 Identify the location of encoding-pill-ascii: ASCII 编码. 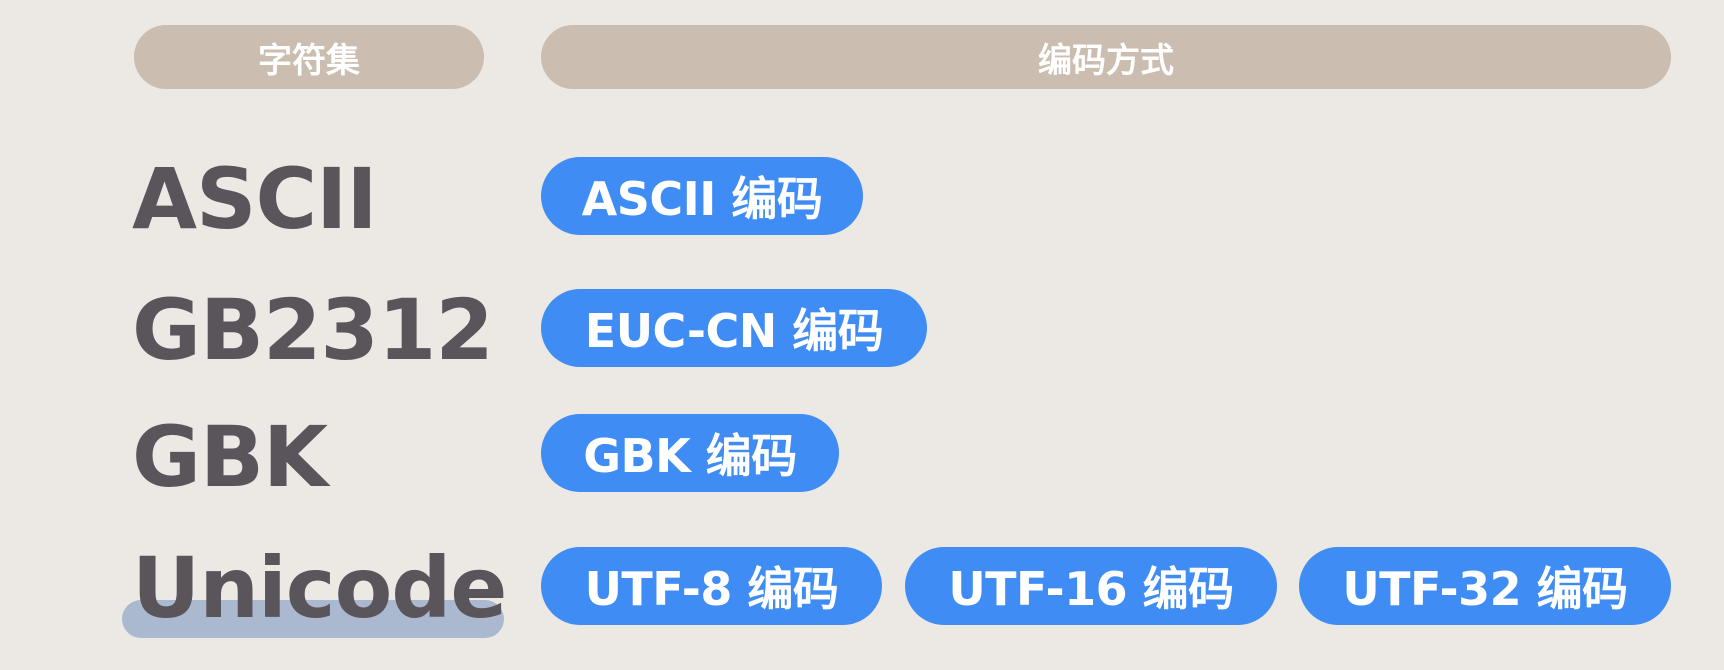
(702, 196).